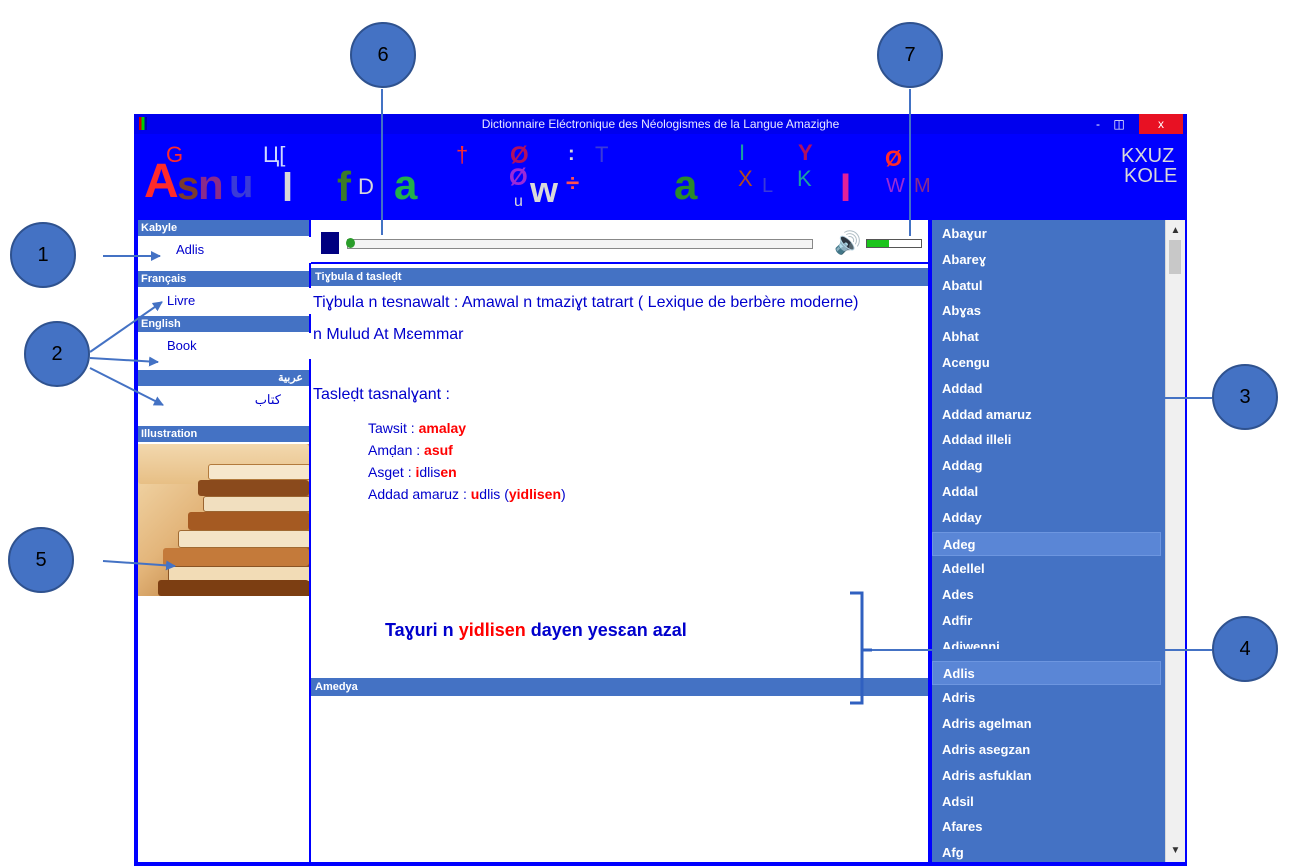  What do you see at coordinates (1245, 649) in the screenshot?
I see `callout-4: 4` at bounding box center [1245, 649].